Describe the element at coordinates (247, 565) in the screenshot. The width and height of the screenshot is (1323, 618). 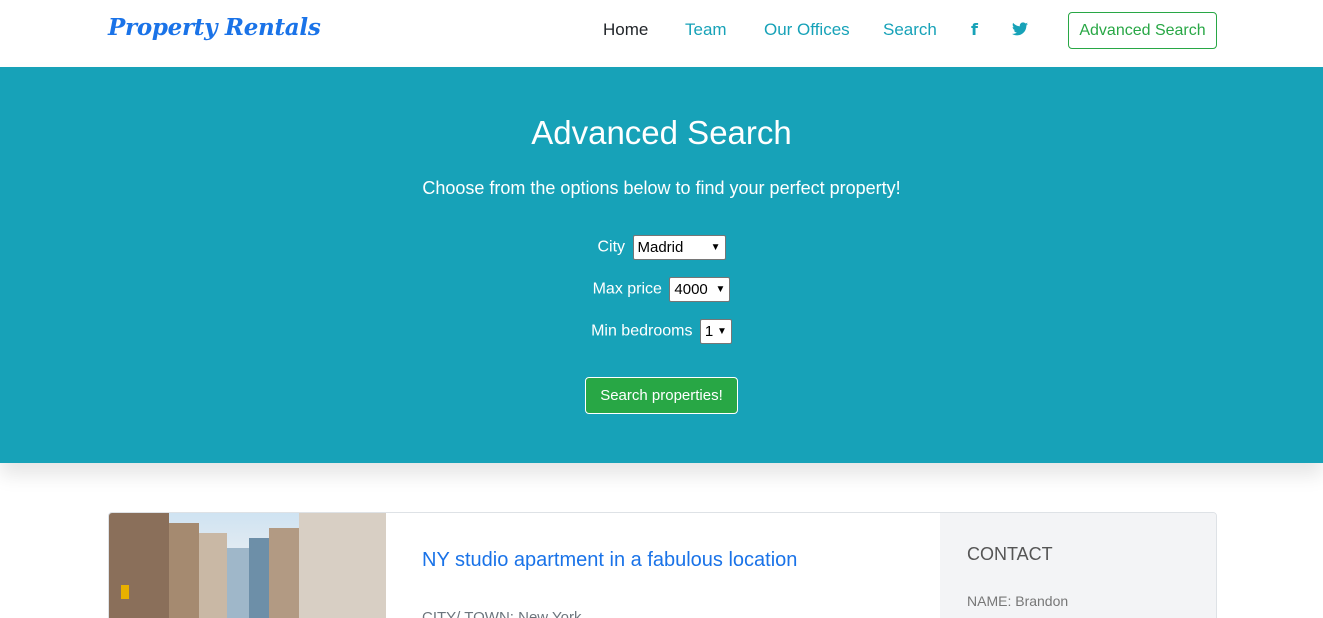
I see `property-image` at that location.